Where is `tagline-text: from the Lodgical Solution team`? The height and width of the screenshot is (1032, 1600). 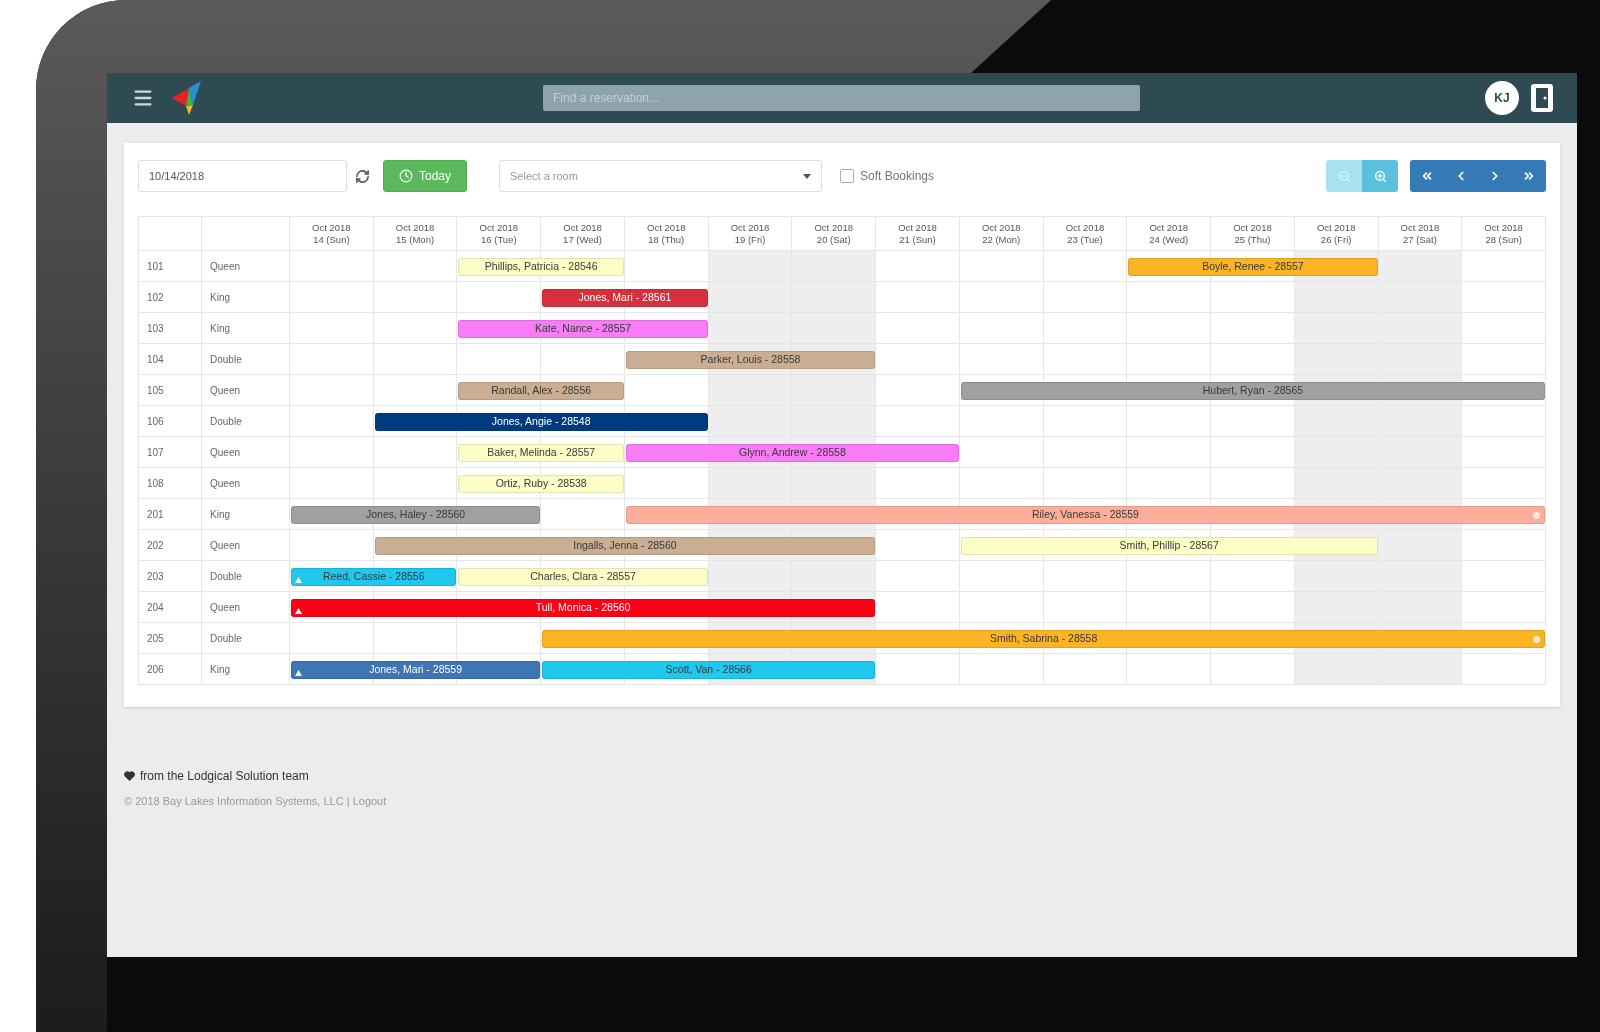
tagline-text: from the Lodgical Solution team is located at coordinates (224, 776).